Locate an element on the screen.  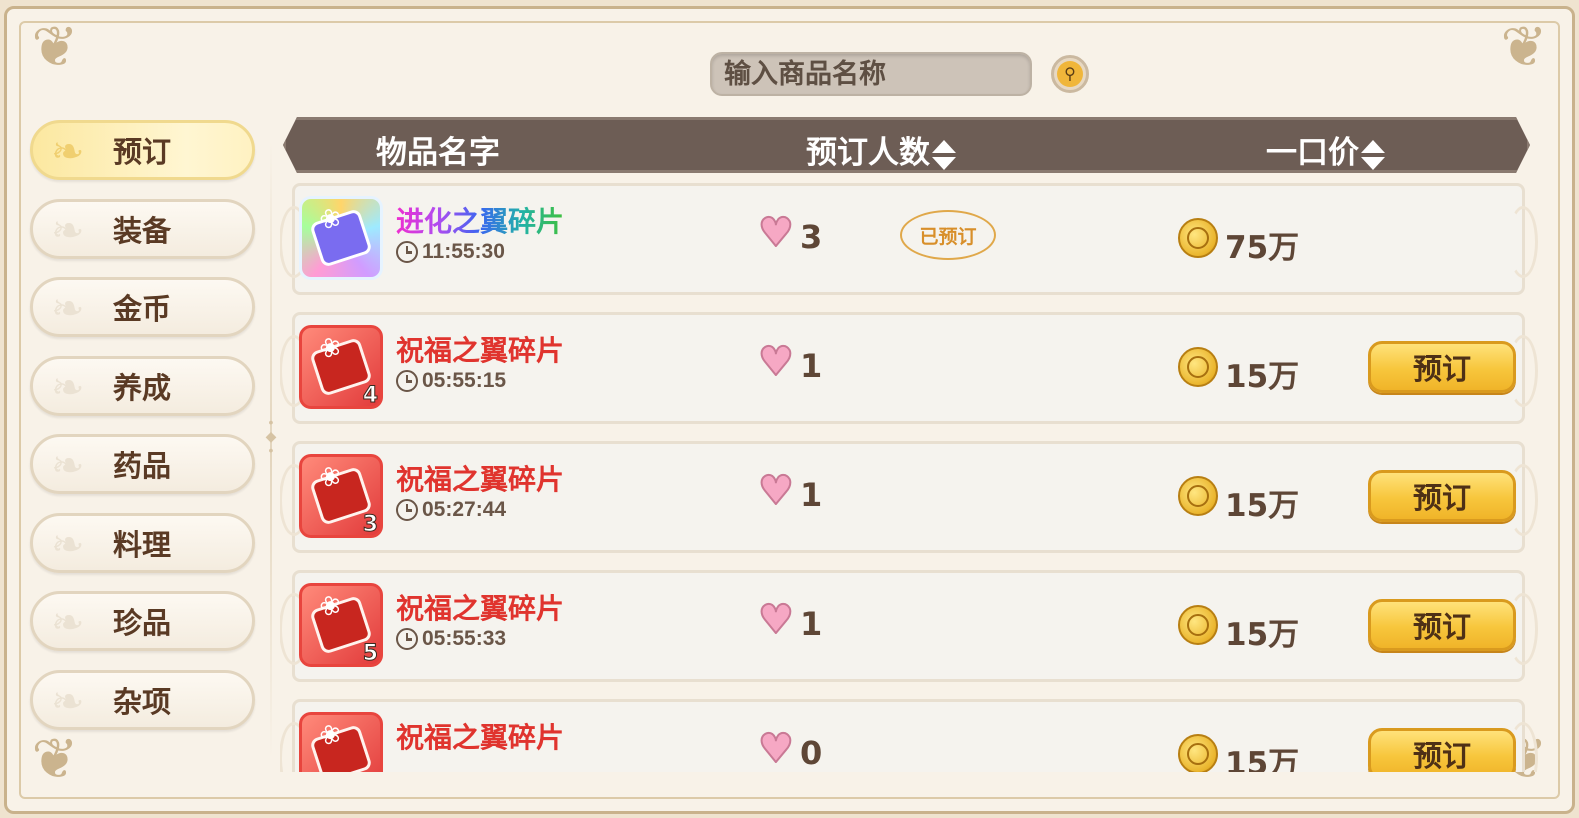
item-price: 75万 is located at coordinates (1262, 248).